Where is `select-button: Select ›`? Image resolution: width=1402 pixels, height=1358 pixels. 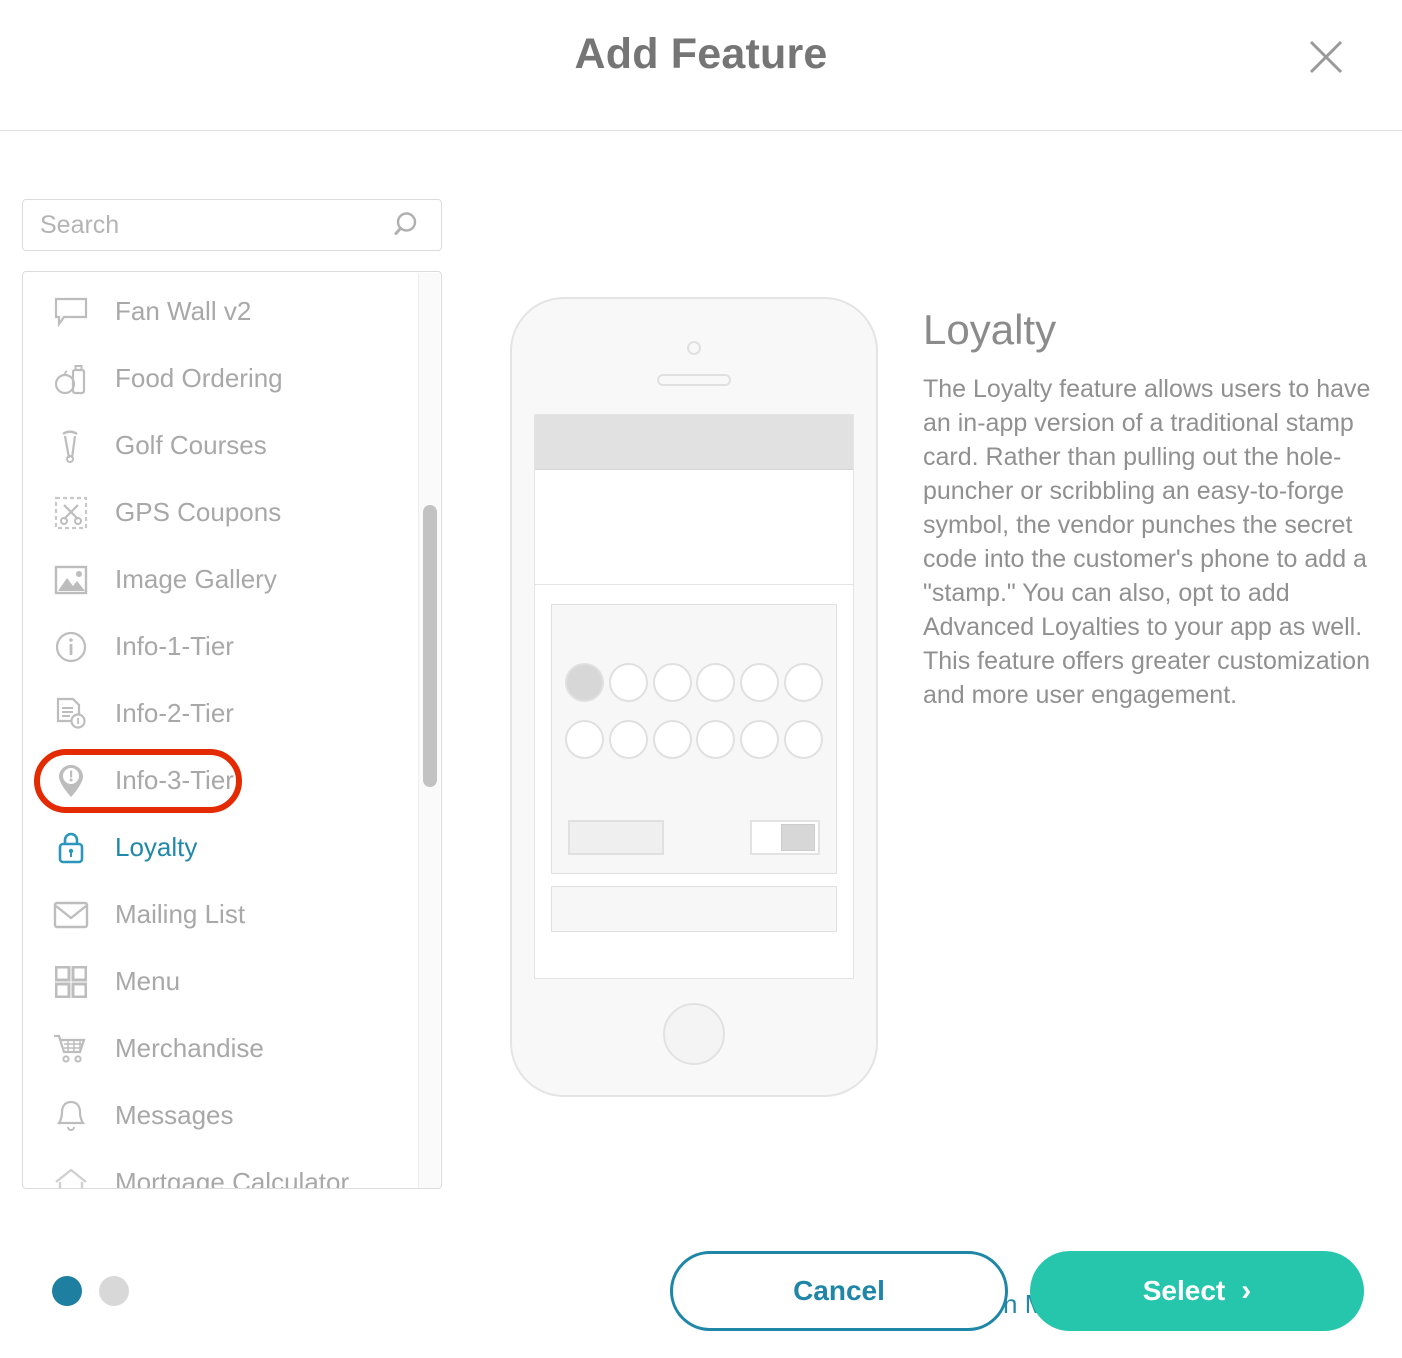 select-button: Select › is located at coordinates (1197, 1291).